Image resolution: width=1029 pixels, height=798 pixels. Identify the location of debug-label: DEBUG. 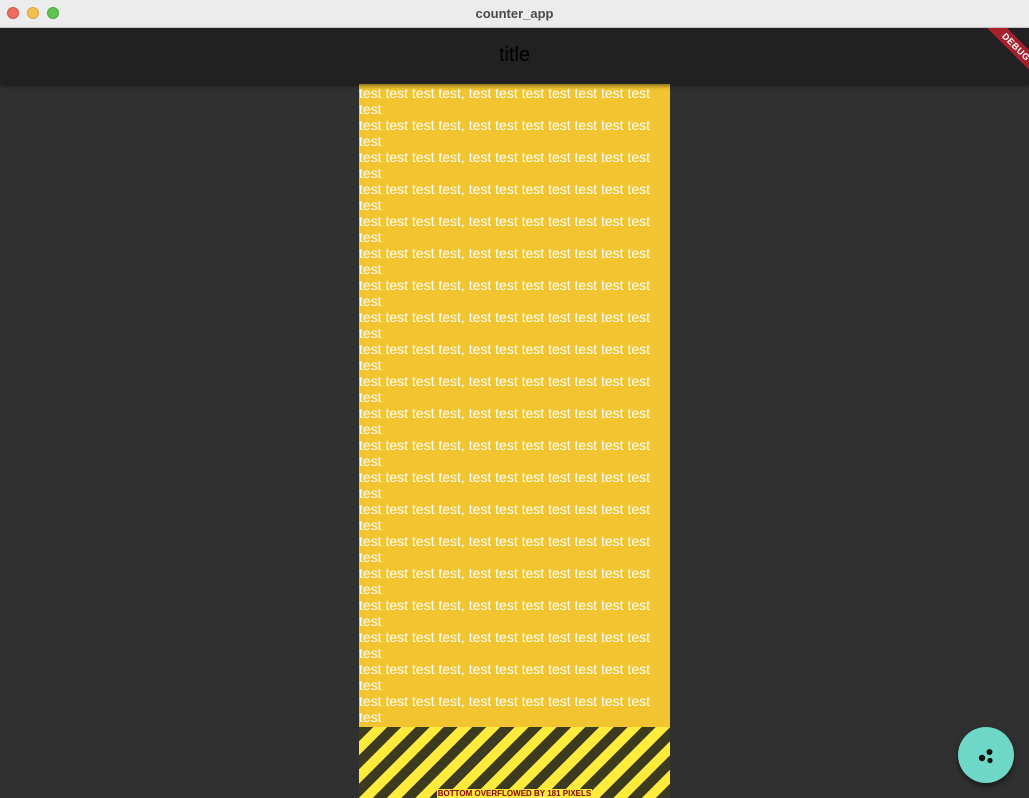
(1004, 56).